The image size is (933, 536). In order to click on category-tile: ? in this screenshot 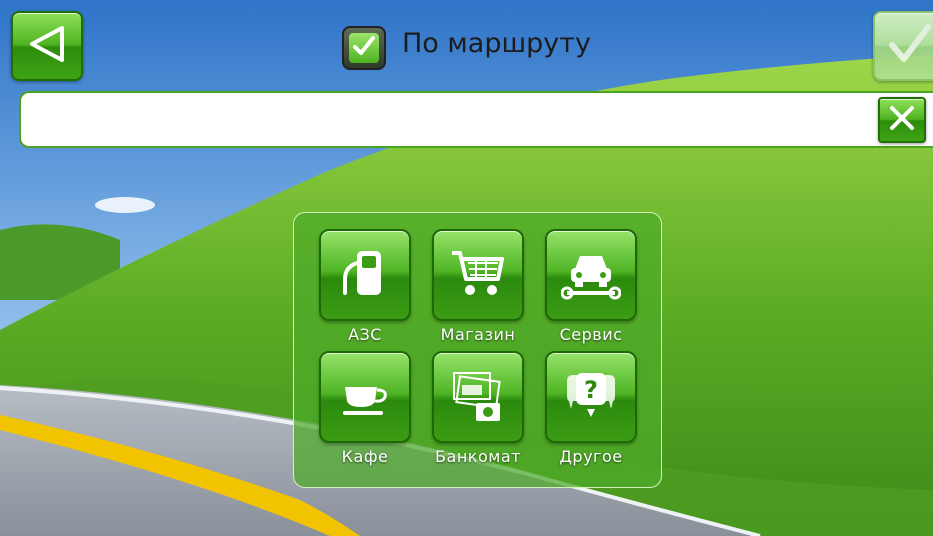, I will do `click(591, 397)`.